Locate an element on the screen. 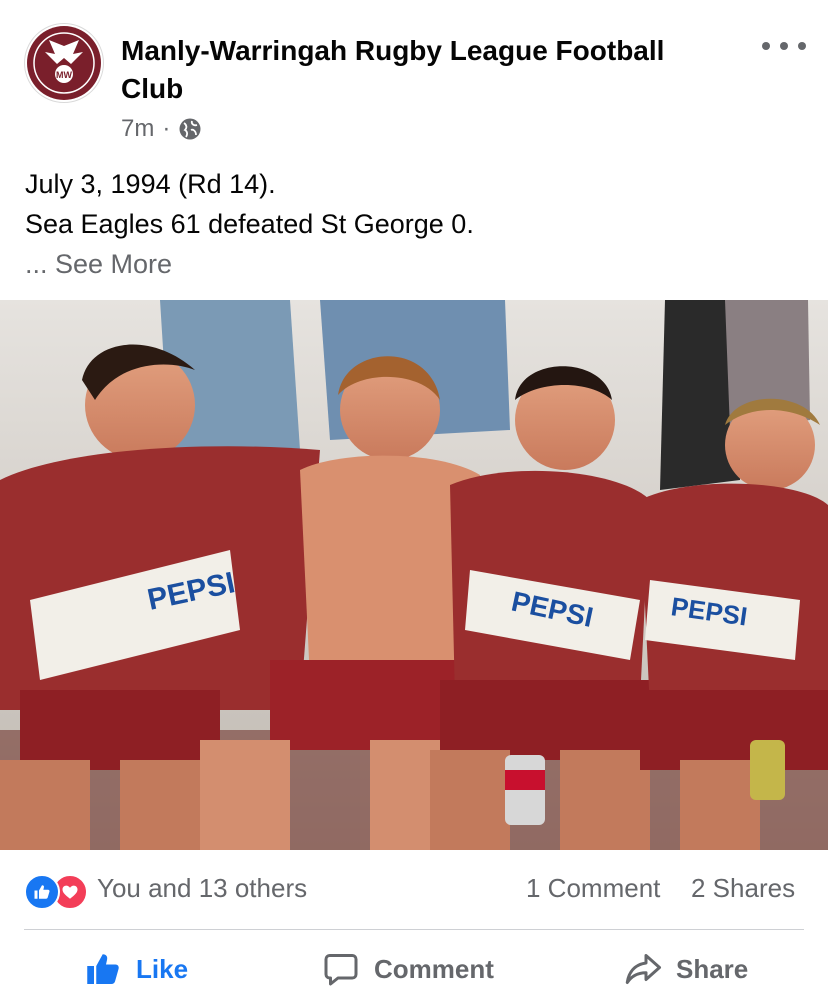 The image size is (828, 998). post-actions: Like Comment Share is located at coordinates (414, 969).